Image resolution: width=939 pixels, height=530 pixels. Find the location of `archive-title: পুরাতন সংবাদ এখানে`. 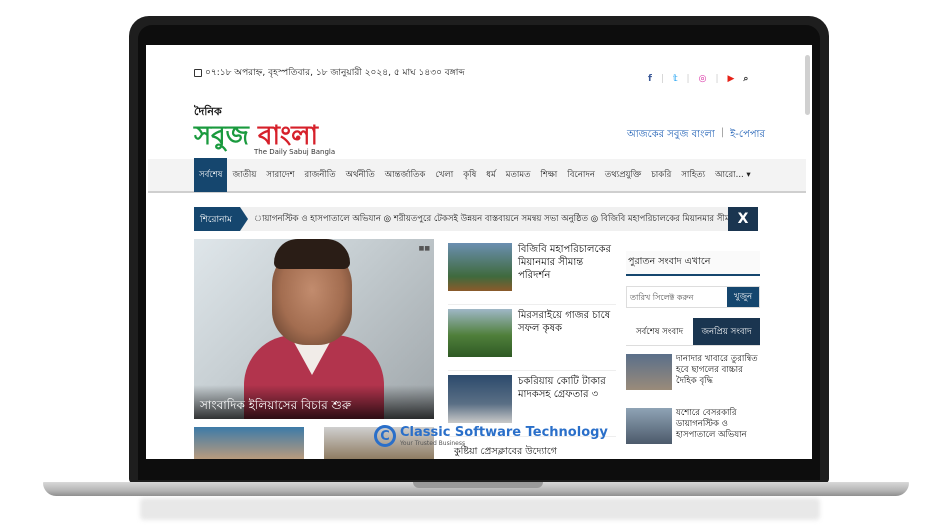

archive-title: পুরাতন সংবাদ এখানে is located at coordinates (693, 263).